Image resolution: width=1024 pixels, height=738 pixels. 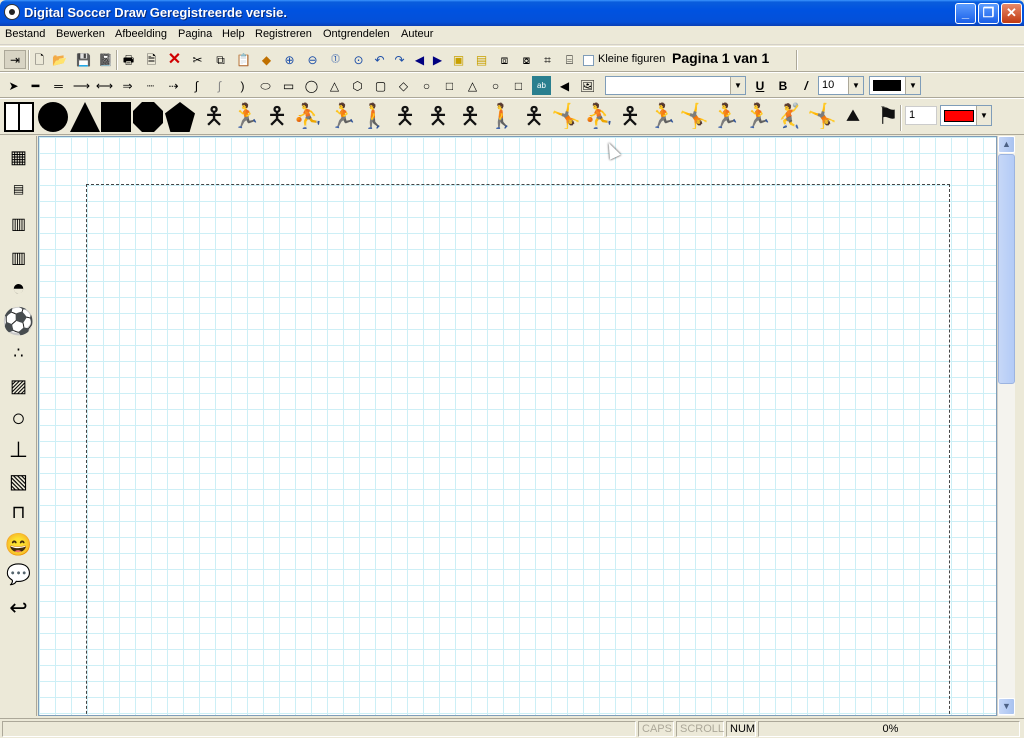 I want to click on cut-scissors-icon: ✂, so click(x=197, y=59).